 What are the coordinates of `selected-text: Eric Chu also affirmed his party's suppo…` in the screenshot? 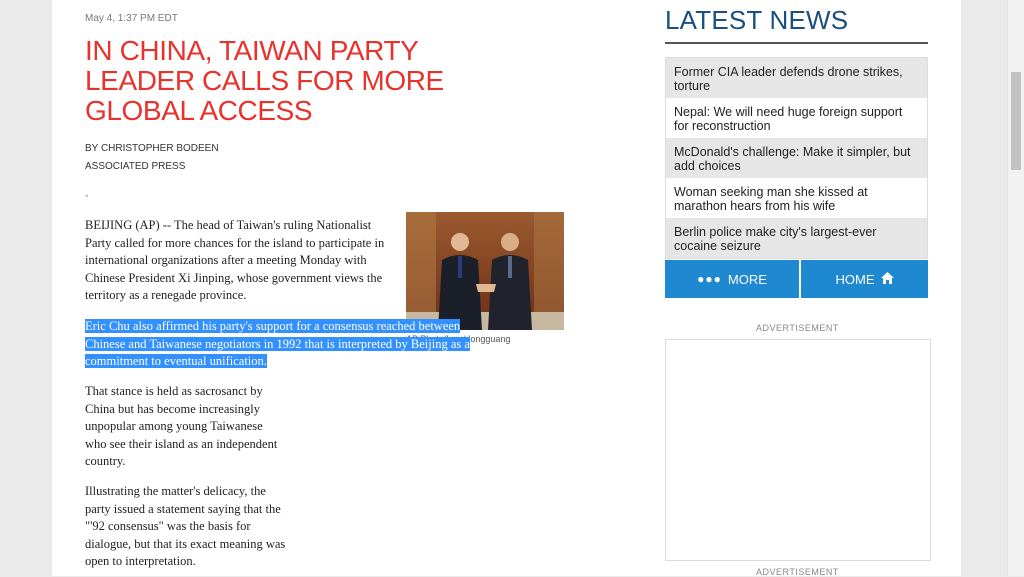 It's located at (277, 343).